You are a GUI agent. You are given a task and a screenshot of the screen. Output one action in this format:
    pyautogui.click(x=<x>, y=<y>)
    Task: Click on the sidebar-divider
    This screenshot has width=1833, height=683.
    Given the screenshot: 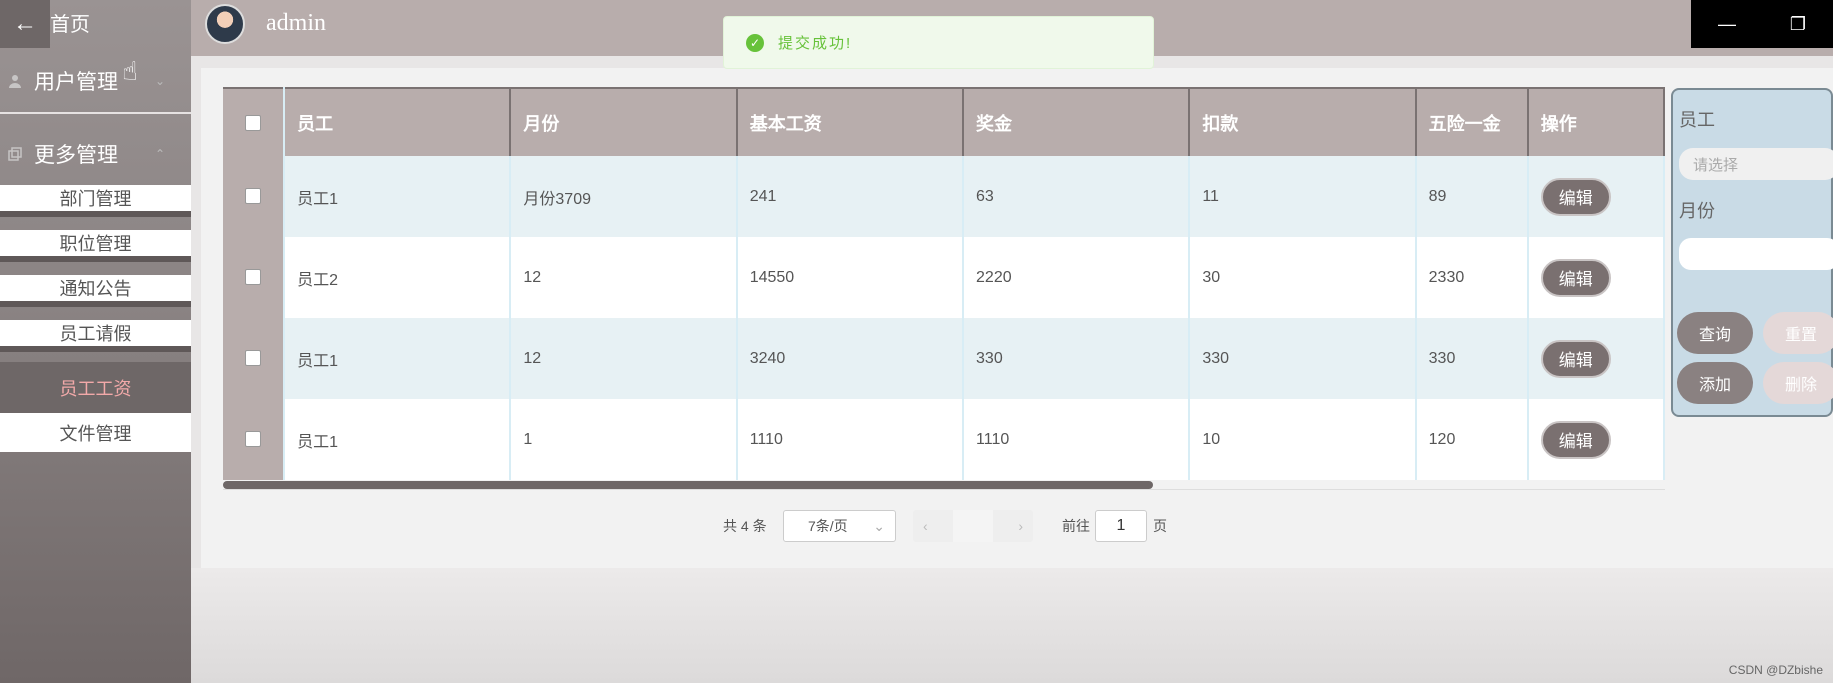 What is the action you would take?
    pyautogui.click(x=95, y=113)
    